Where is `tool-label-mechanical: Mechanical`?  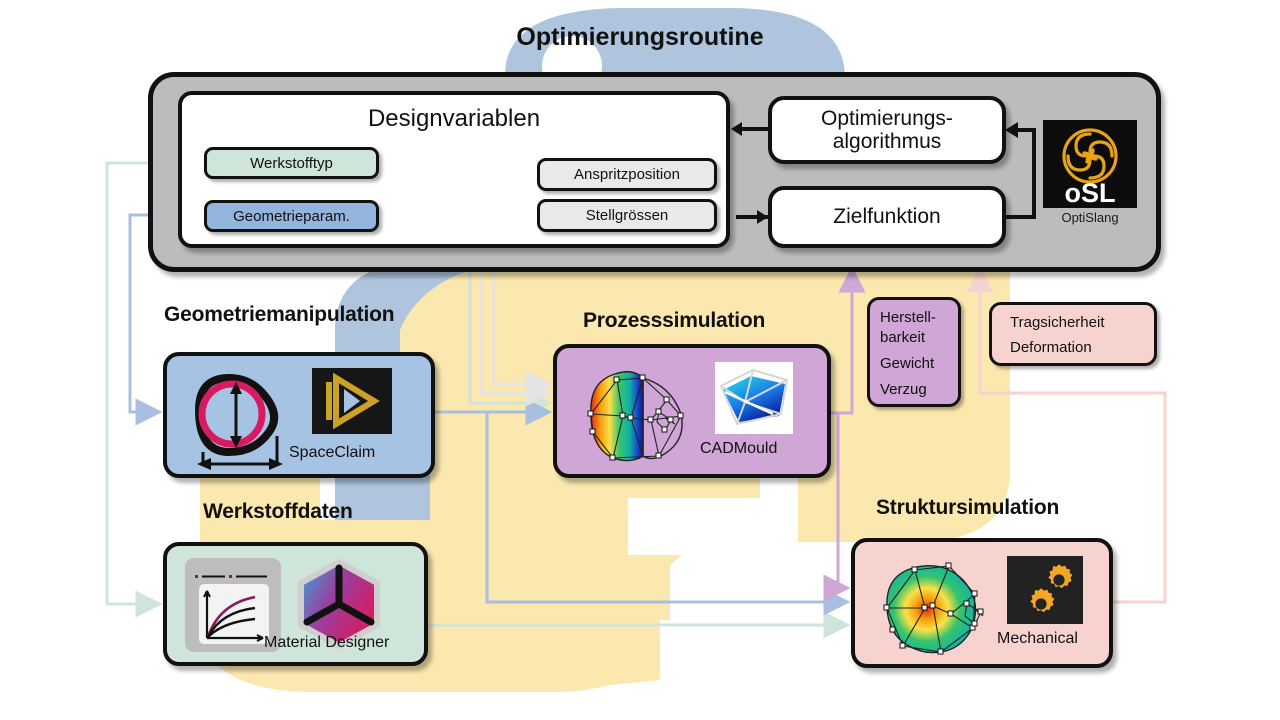
tool-label-mechanical: Mechanical is located at coordinates (1037, 638).